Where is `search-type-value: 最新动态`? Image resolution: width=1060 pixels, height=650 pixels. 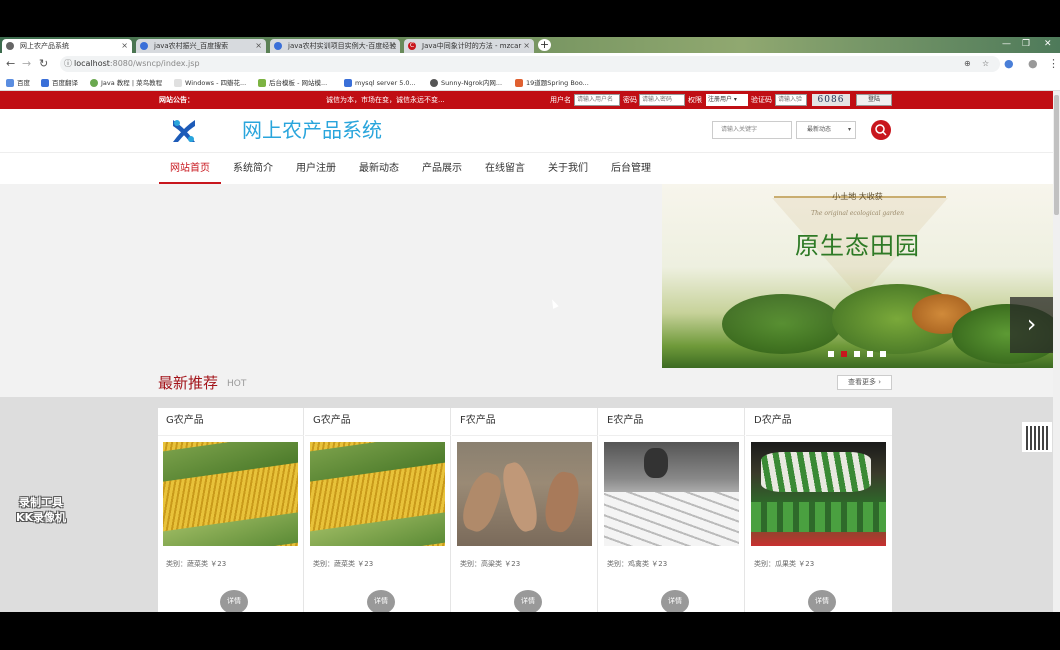
search-type-value: 最新动态 is located at coordinates (819, 129).